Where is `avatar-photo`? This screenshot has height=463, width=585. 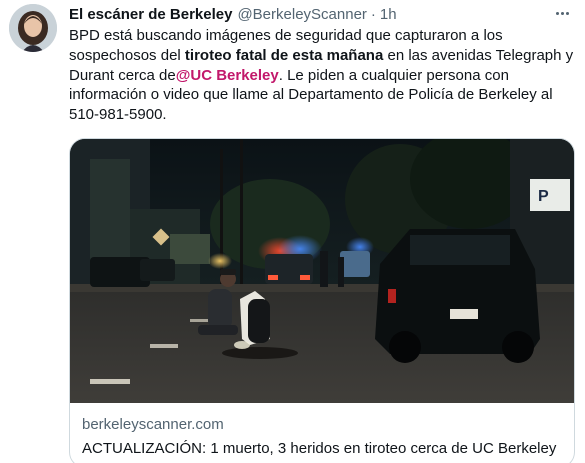
avatar-photo is located at coordinates (33, 28).